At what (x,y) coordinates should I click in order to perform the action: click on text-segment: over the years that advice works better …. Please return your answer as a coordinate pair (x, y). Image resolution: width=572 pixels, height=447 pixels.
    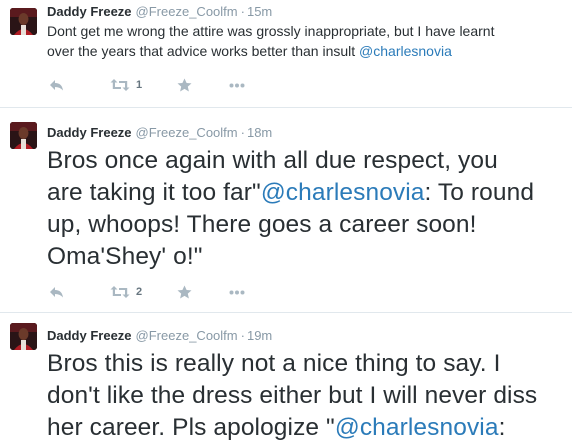
    Looking at the image, I should click on (203, 51).